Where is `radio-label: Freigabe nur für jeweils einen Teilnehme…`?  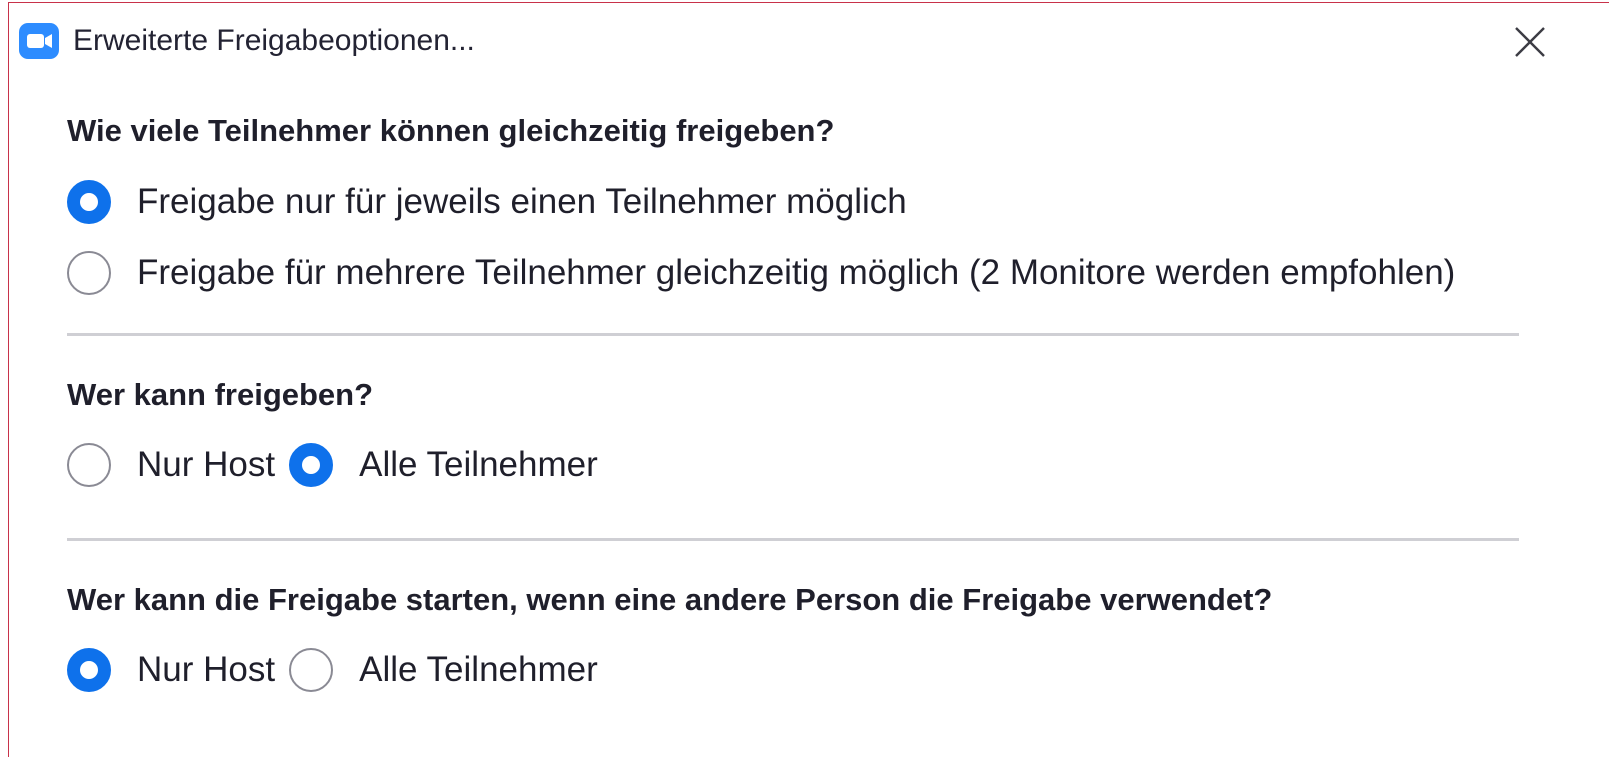
radio-label: Freigabe nur für jeweils einen Teilnehme… is located at coordinates (522, 201).